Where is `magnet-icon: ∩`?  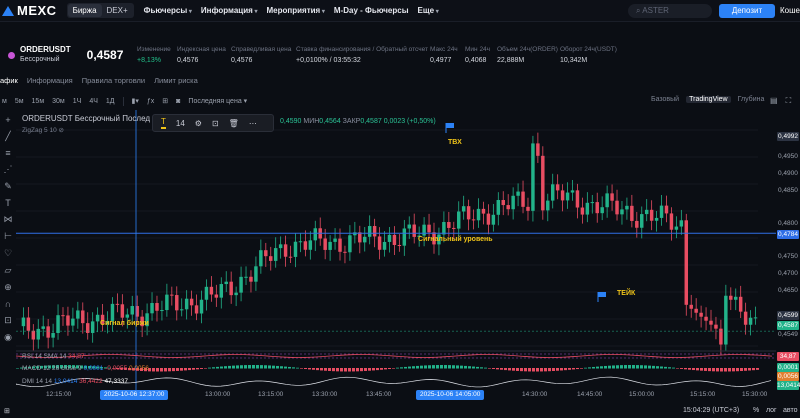
magnet-icon: ∩ is located at coordinates (8, 304).